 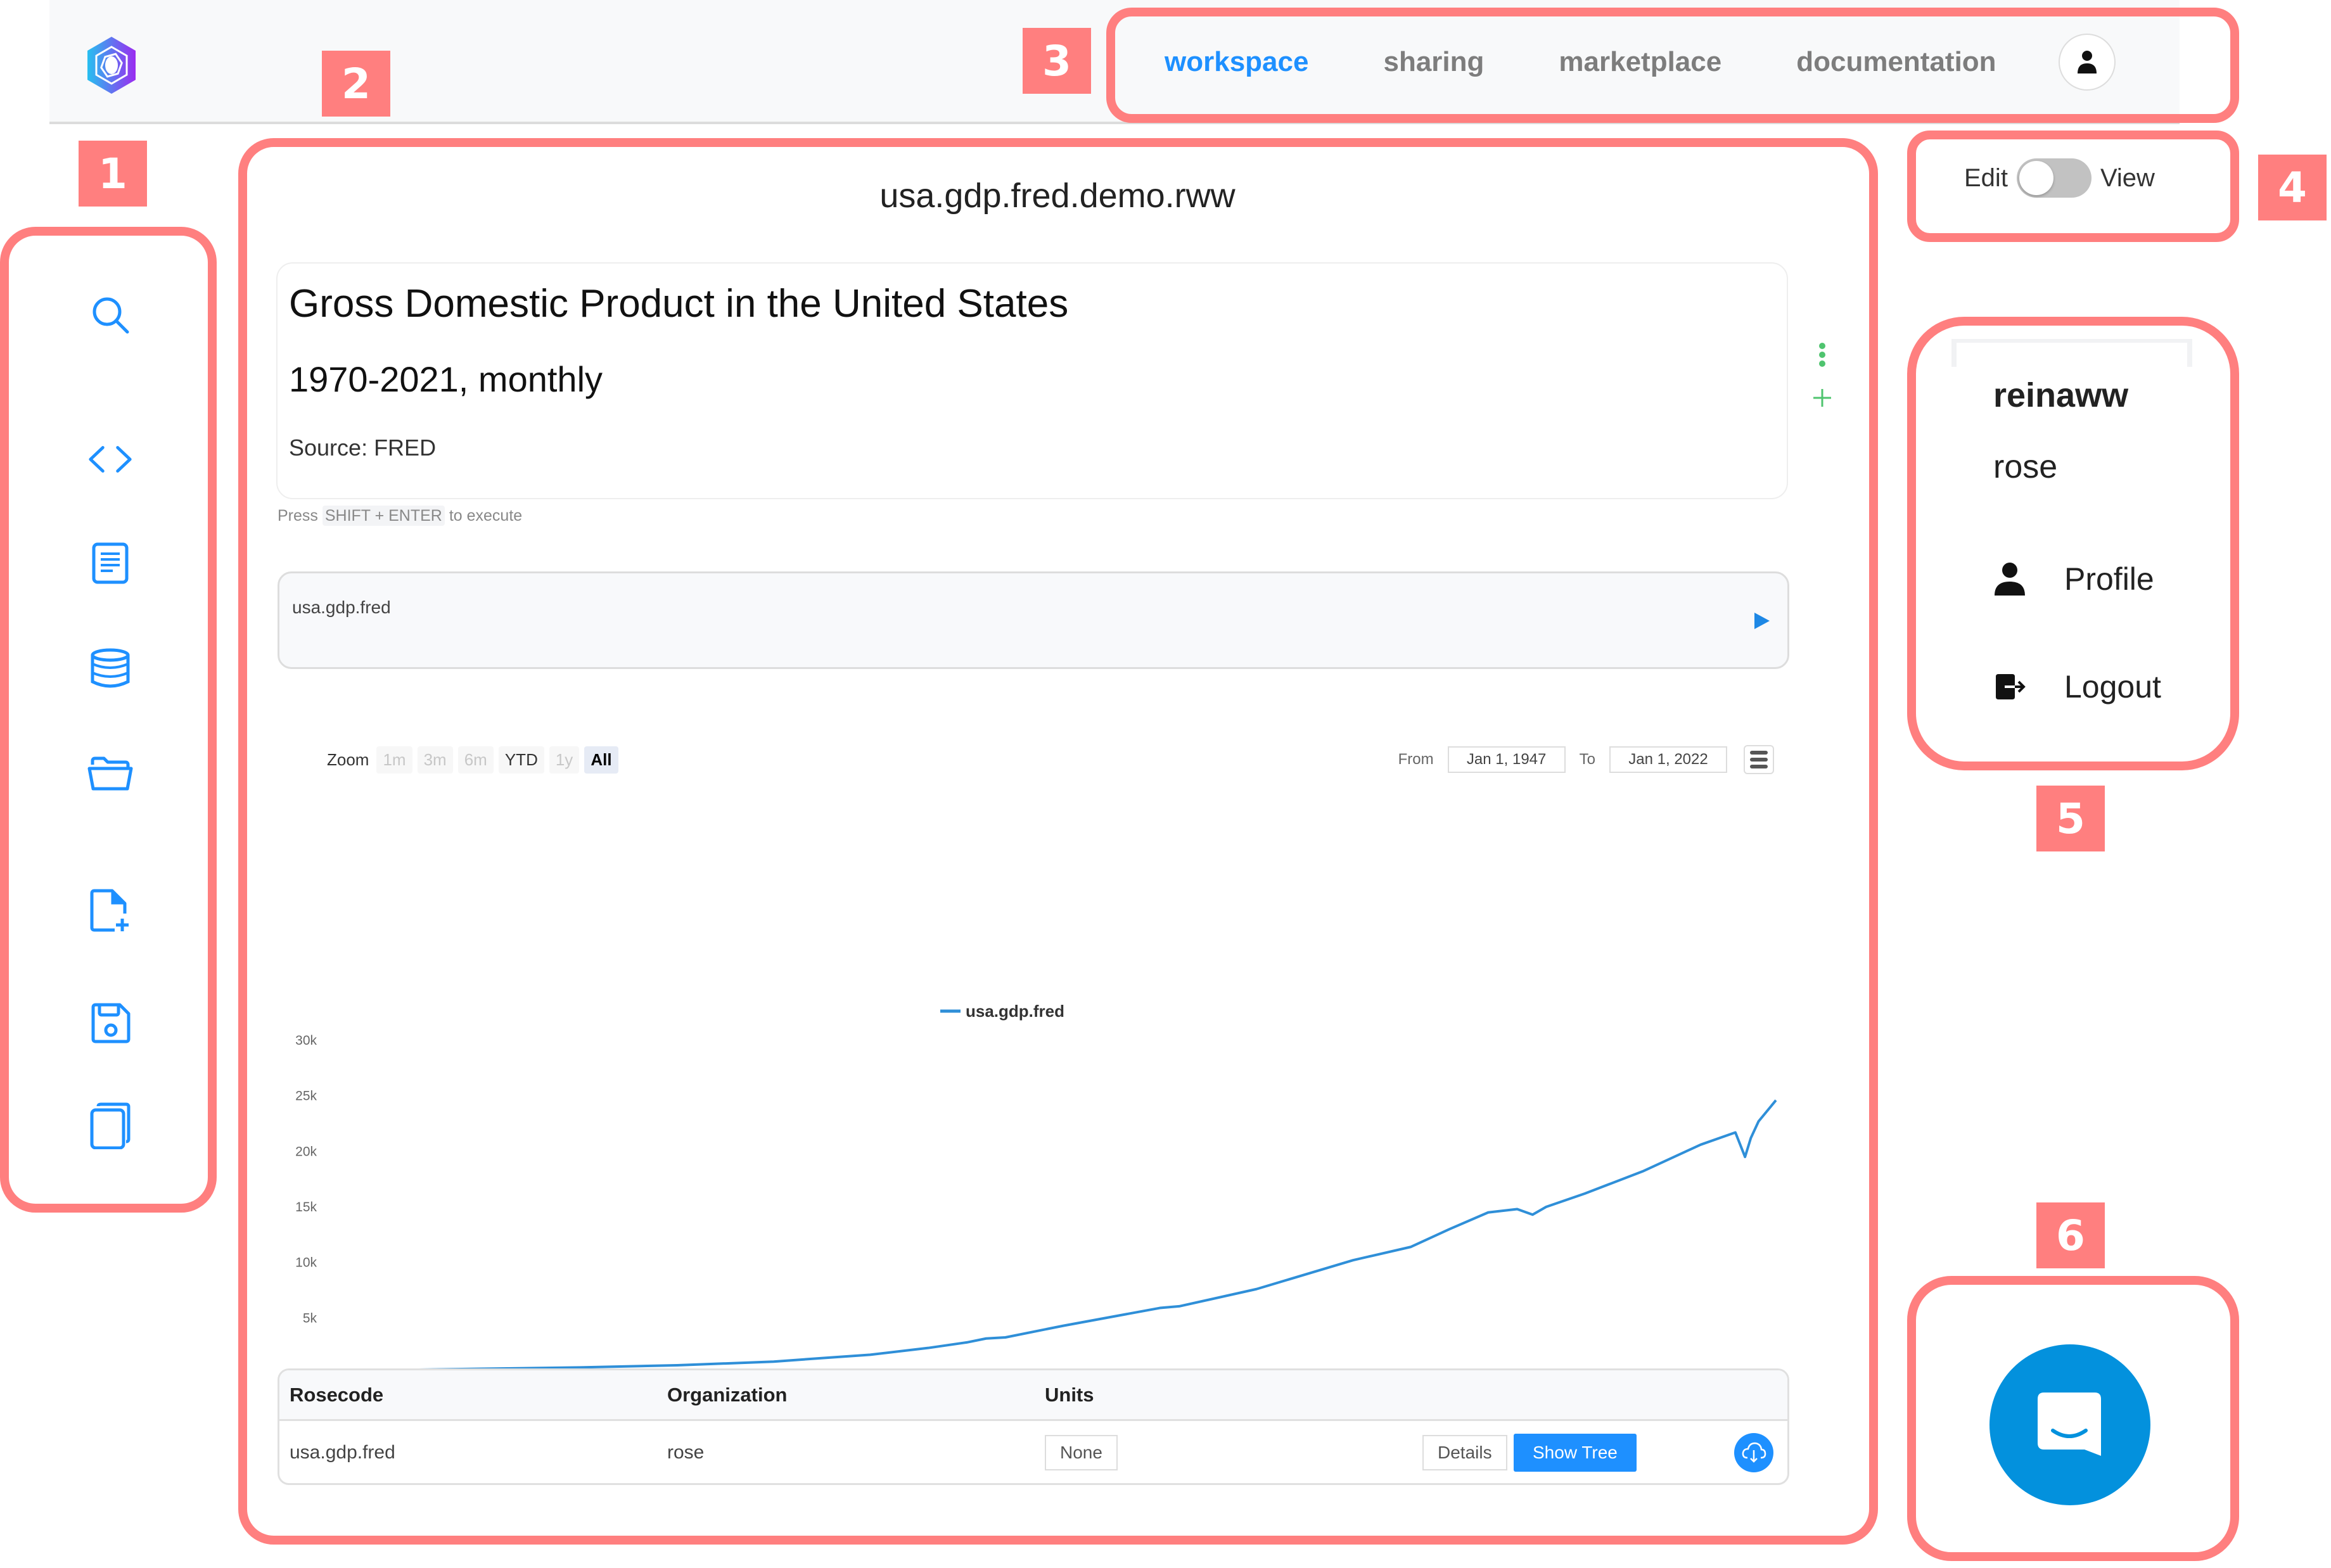 I want to click on add-cell-icon, so click(x=1823, y=398).